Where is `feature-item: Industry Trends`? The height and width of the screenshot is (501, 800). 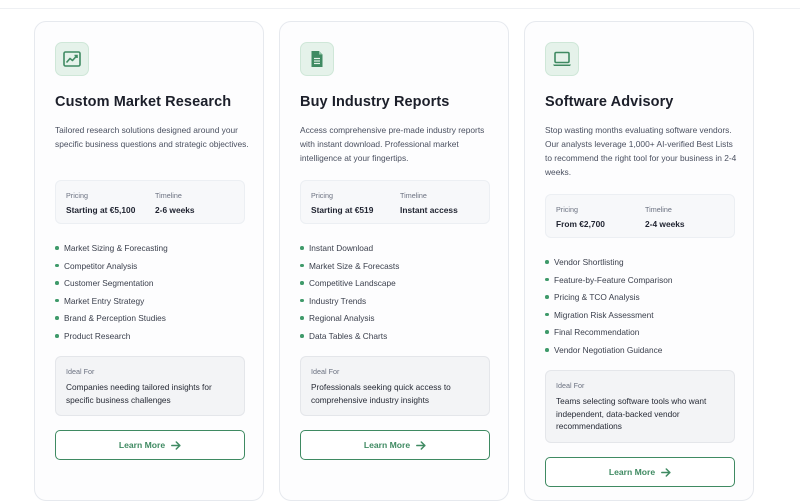 feature-item: Industry Trends is located at coordinates (400, 305).